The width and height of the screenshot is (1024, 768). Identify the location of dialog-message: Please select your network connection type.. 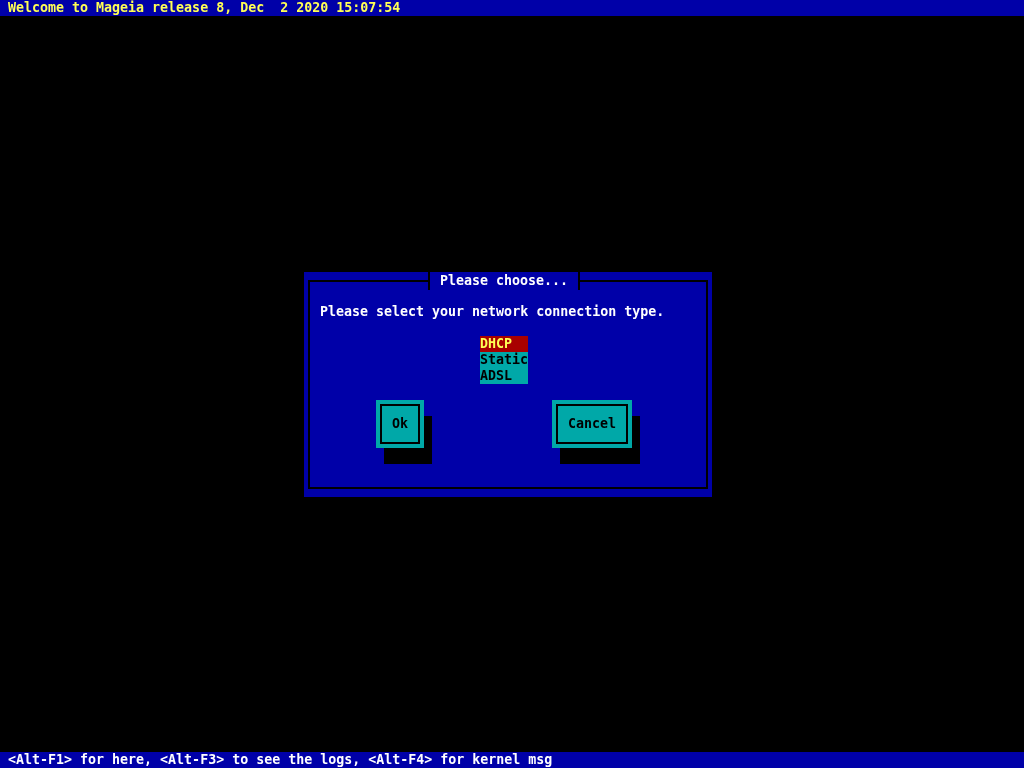
(493, 311).